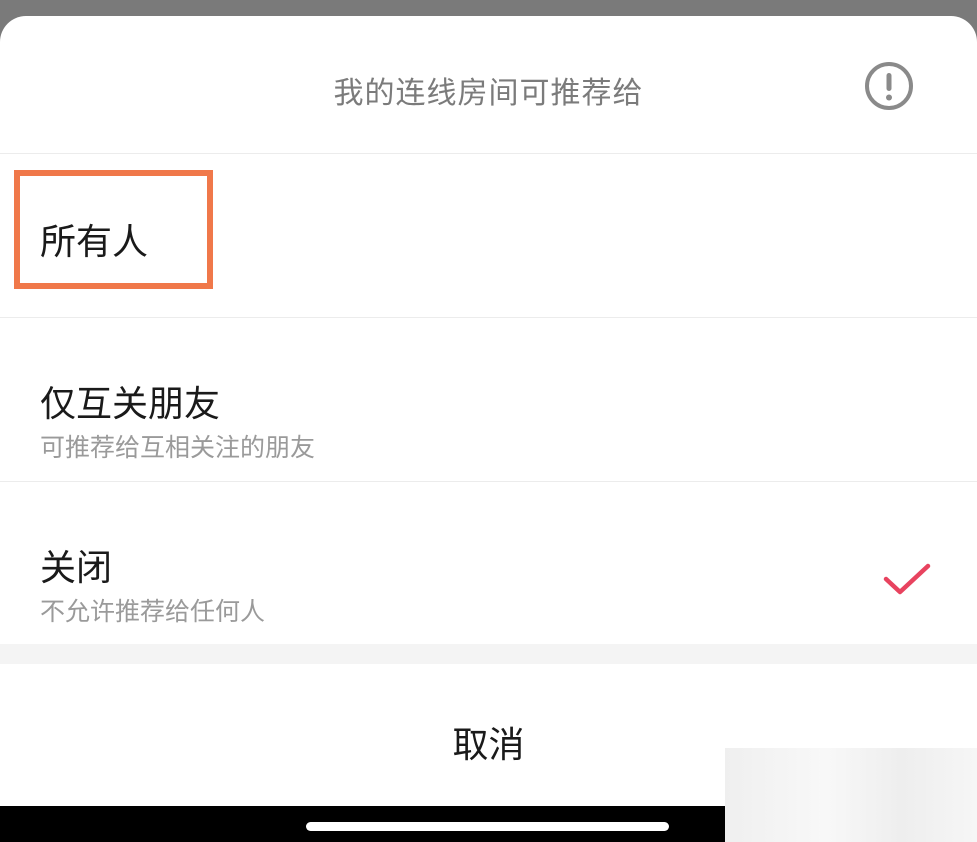 This screenshot has width=977, height=842. Describe the element at coordinates (488, 654) in the screenshot. I see `section-divider` at that location.